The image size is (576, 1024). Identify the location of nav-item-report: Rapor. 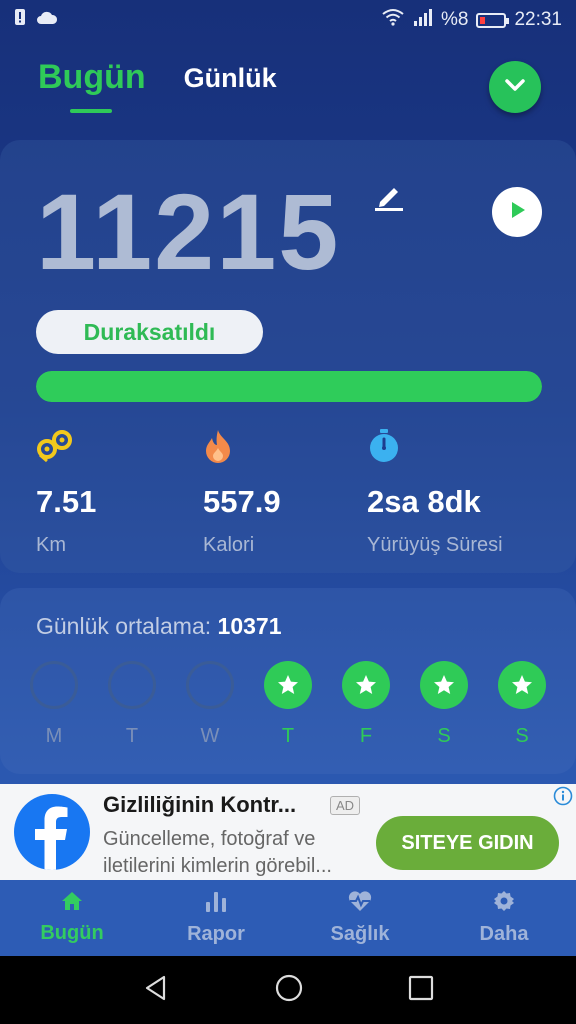
(216, 918).